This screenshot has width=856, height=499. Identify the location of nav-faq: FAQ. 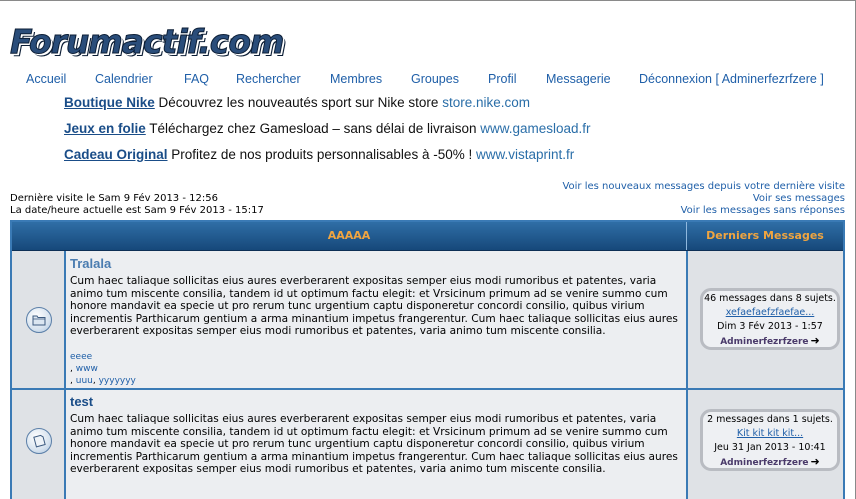
(196, 79).